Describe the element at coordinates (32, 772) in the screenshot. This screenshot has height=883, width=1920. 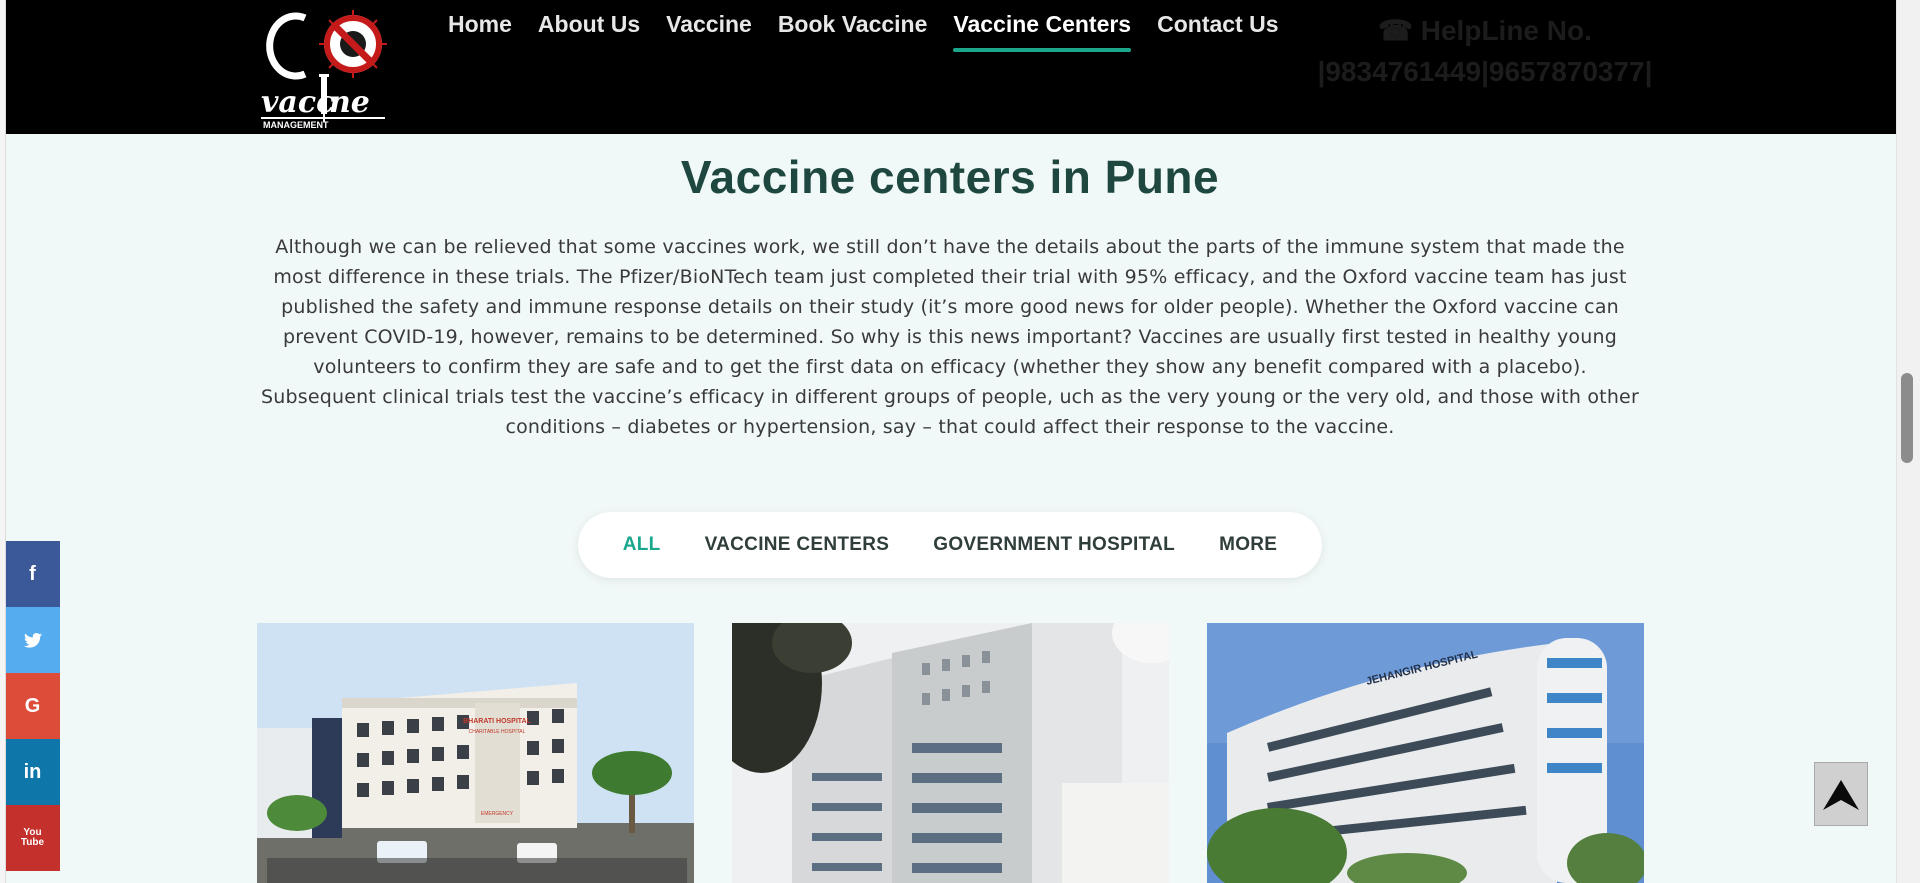
I see `linkedin-icon: in` at that location.